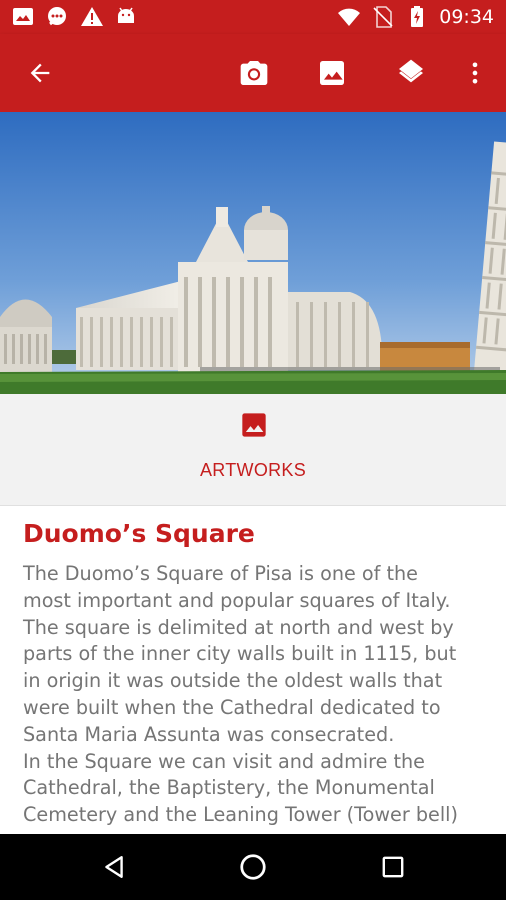 The image size is (506, 900). What do you see at coordinates (23, 16) in the screenshot?
I see `gallery-notification-icon` at bounding box center [23, 16].